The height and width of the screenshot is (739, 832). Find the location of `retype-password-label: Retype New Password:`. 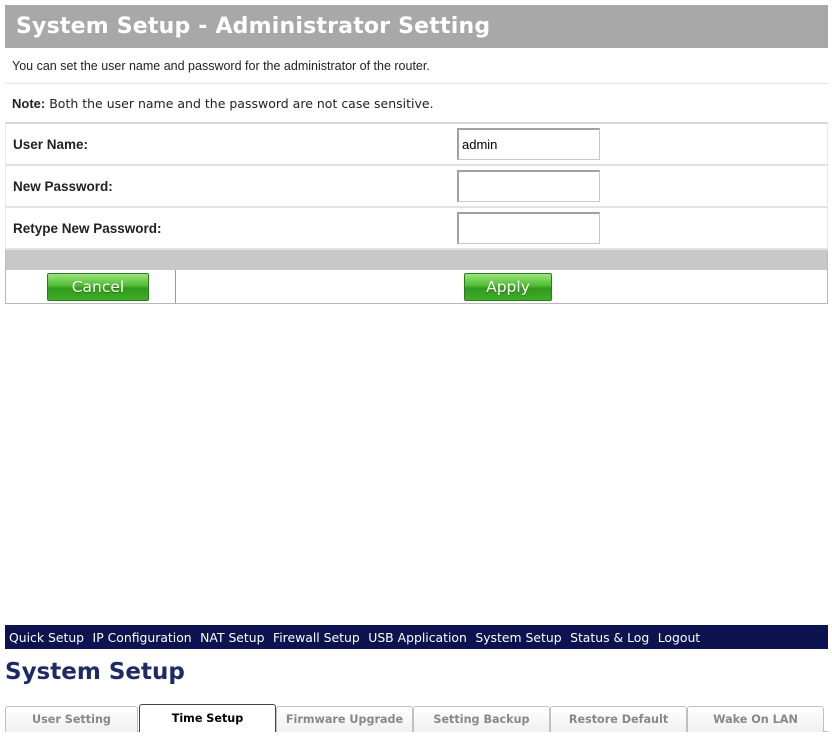

retype-password-label: Retype New Password: is located at coordinates (87, 228).